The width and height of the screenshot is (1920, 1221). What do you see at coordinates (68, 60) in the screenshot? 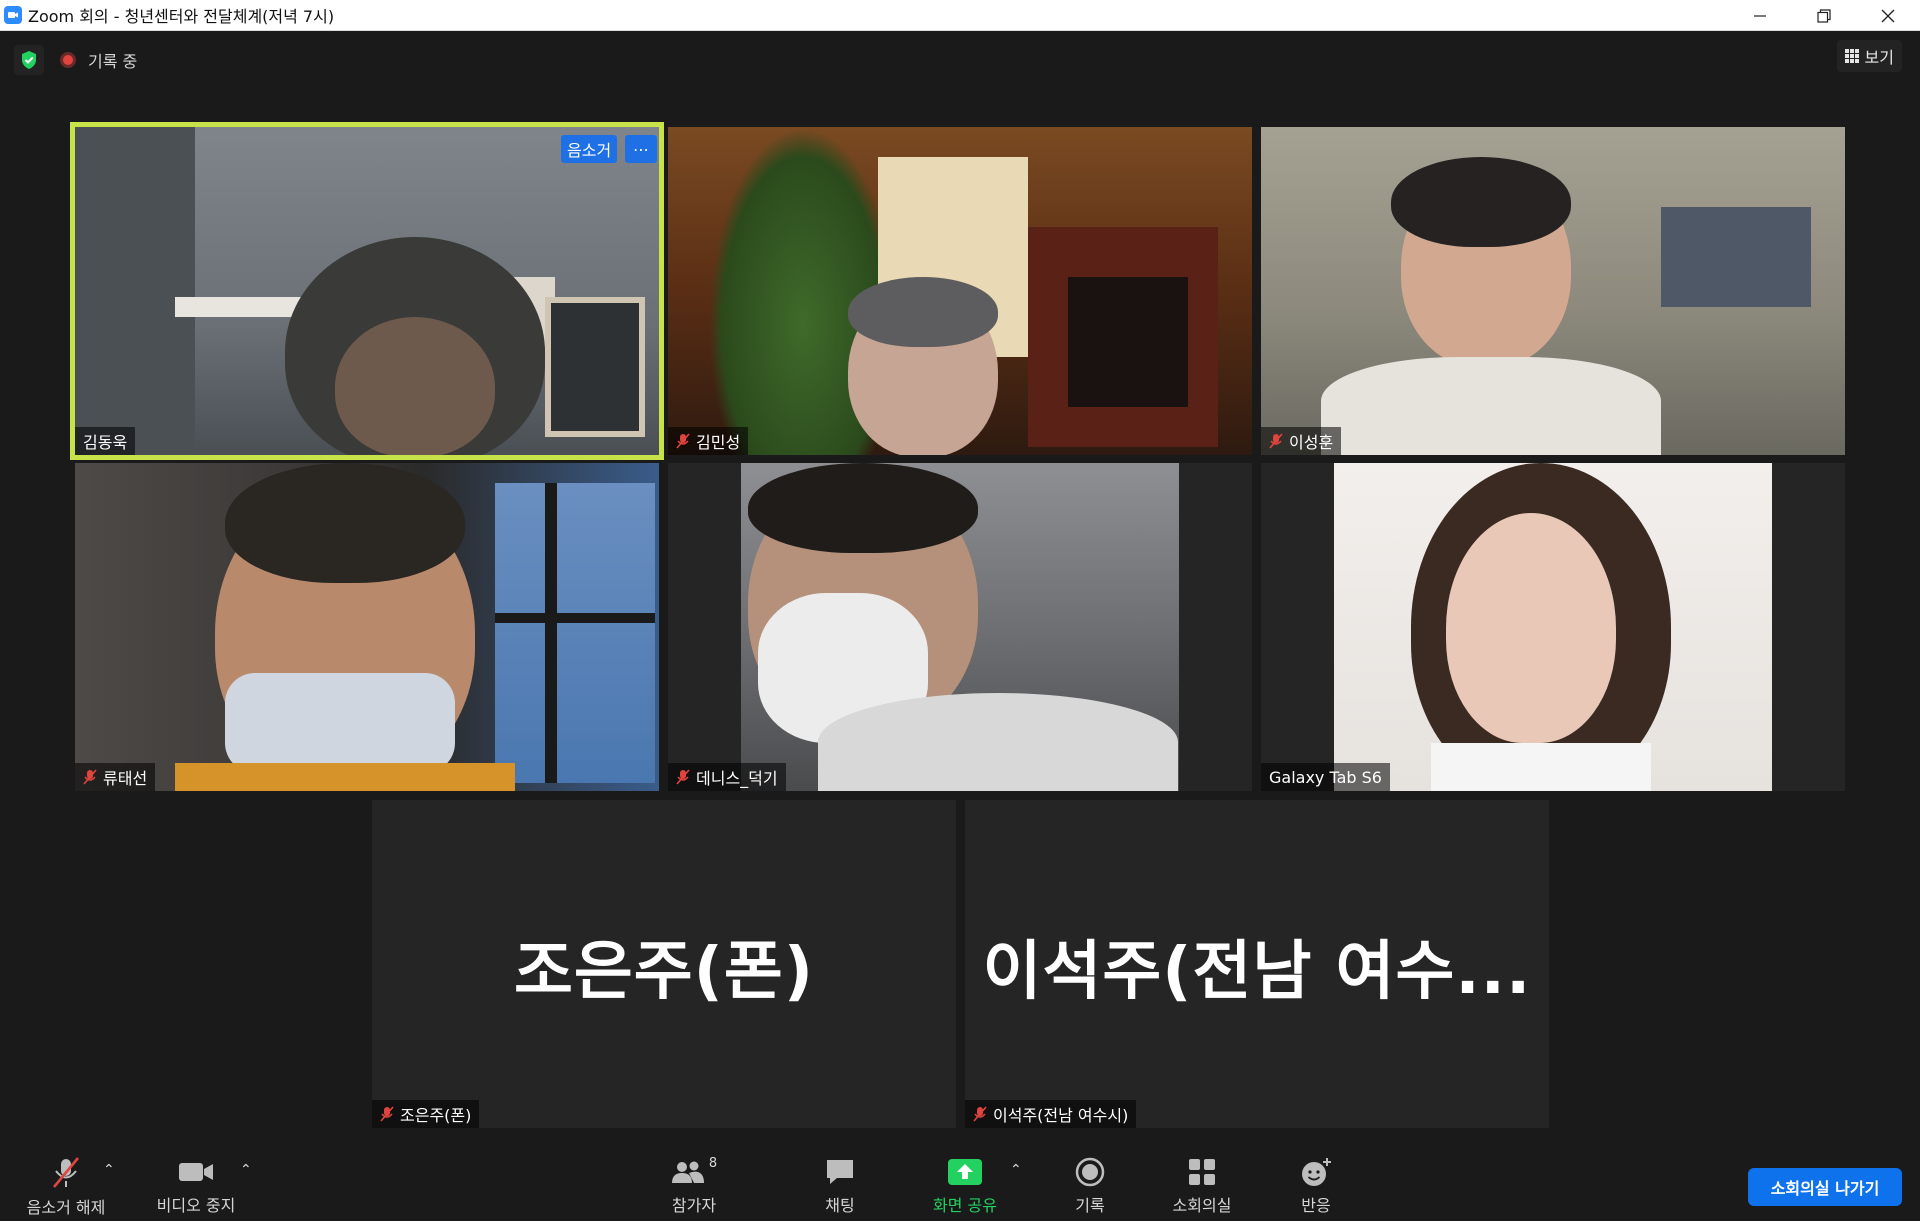
I see `recording-dot-icon` at bounding box center [68, 60].